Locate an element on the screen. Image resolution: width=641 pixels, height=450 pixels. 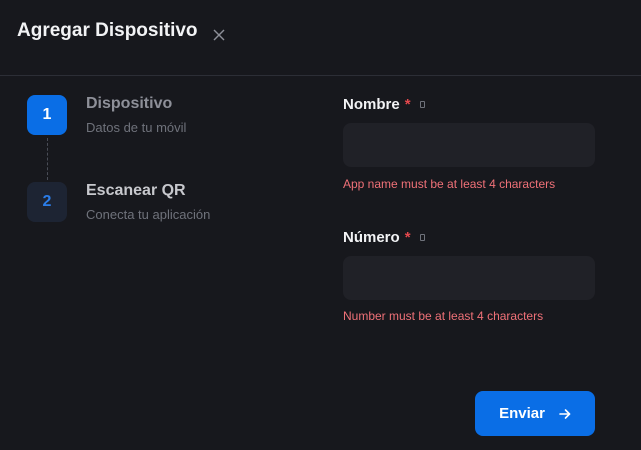
step-1-subtitle: Datos de tu móvil is located at coordinates (136, 127).